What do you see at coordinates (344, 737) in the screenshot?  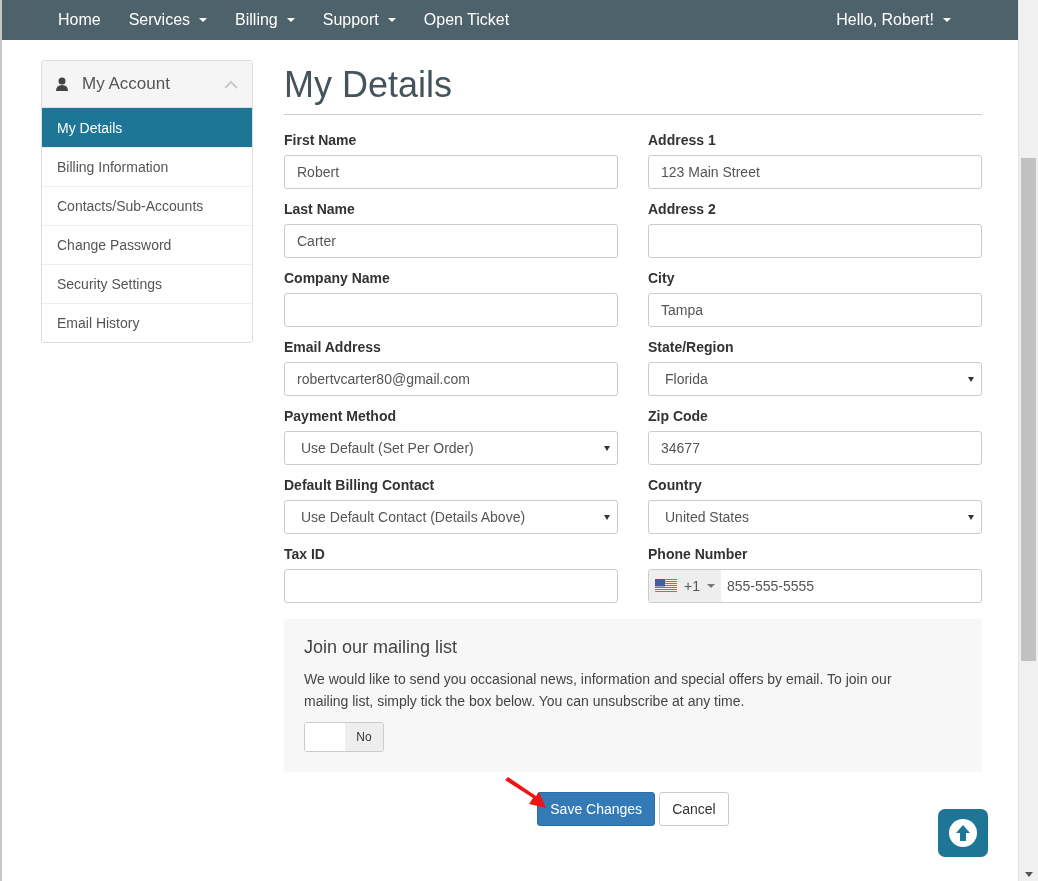 I see `toggle-switch: No` at bounding box center [344, 737].